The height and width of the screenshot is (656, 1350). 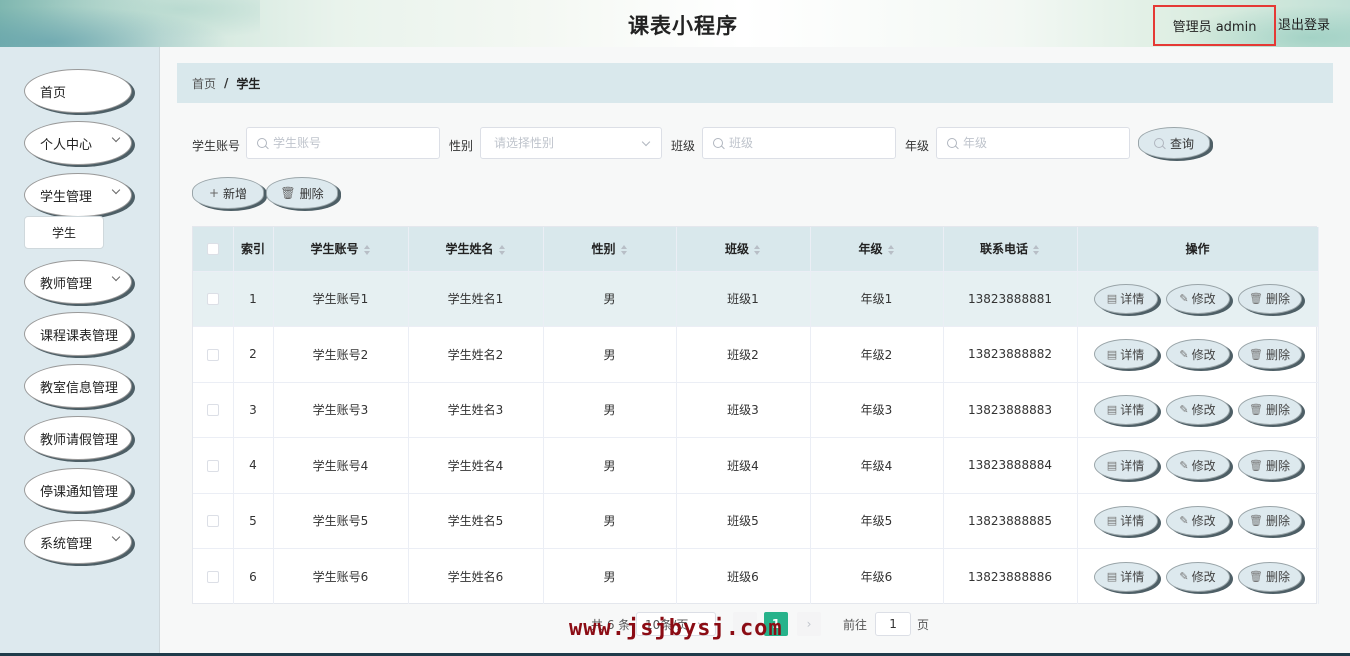 What do you see at coordinates (214, 193) in the screenshot?
I see `plus-icon: +` at bounding box center [214, 193].